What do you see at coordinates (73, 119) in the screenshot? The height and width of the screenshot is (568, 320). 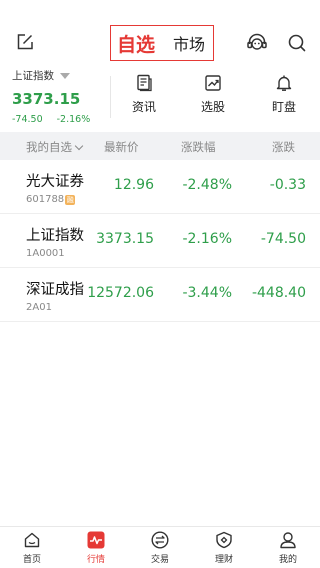 I see `index-change-pct: -2.16%` at bounding box center [73, 119].